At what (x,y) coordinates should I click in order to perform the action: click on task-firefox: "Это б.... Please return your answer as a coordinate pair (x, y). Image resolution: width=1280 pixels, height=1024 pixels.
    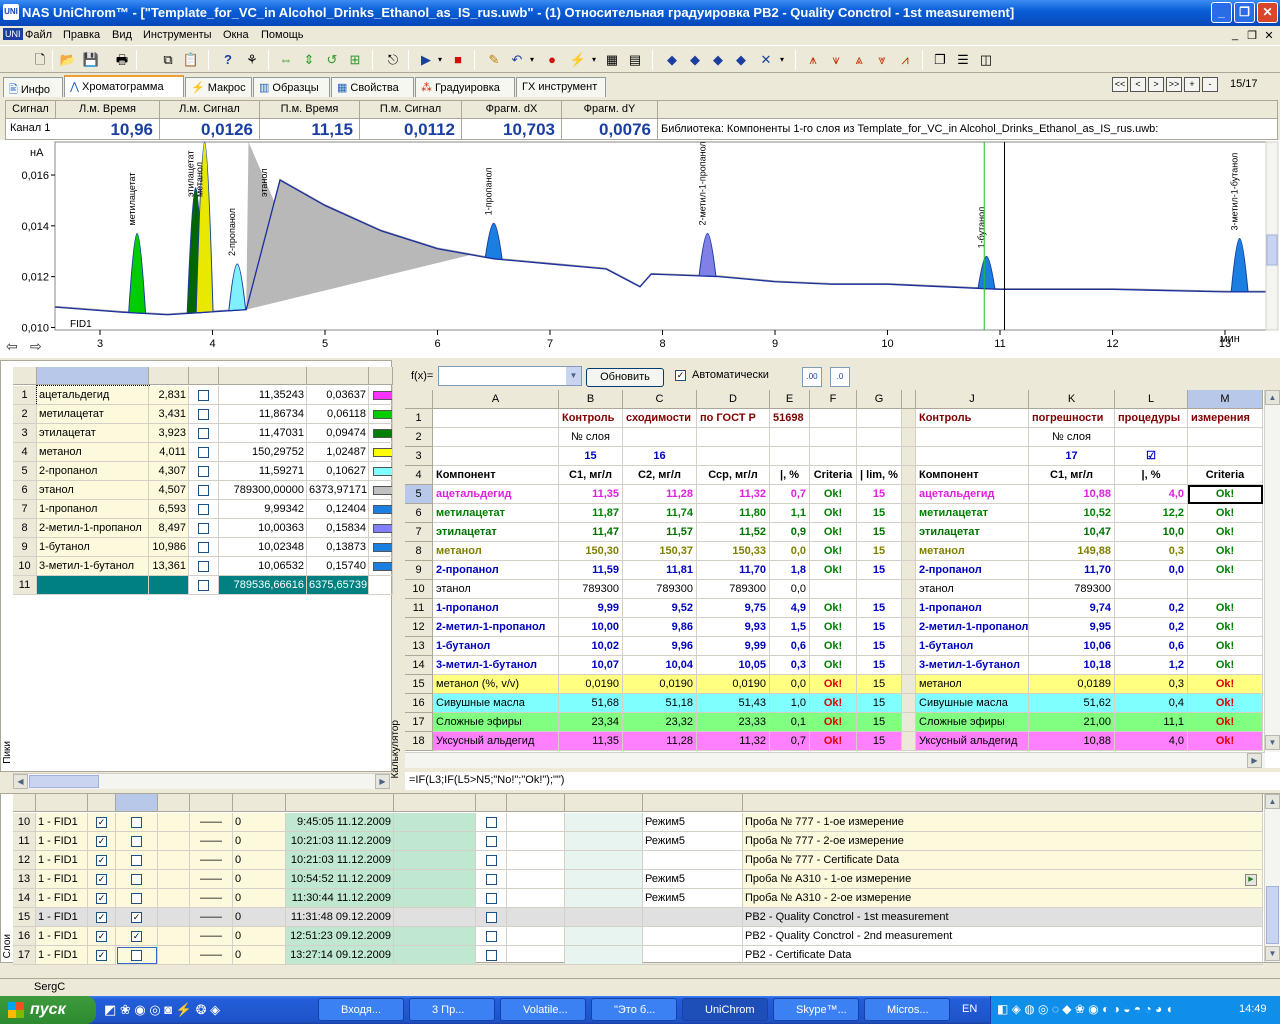
    Looking at the image, I should click on (634, 1009).